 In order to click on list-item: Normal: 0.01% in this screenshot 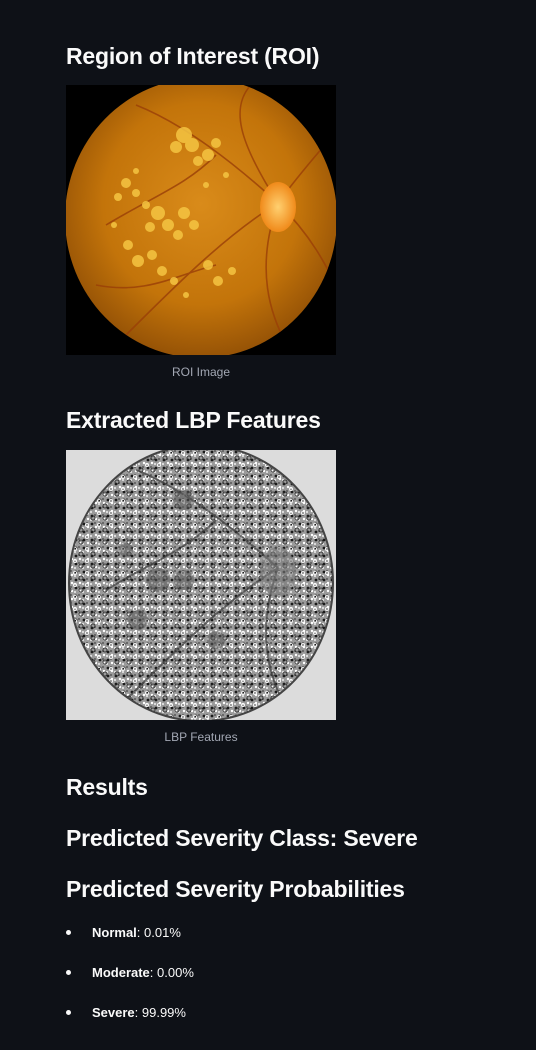, I will do `click(130, 942)`.